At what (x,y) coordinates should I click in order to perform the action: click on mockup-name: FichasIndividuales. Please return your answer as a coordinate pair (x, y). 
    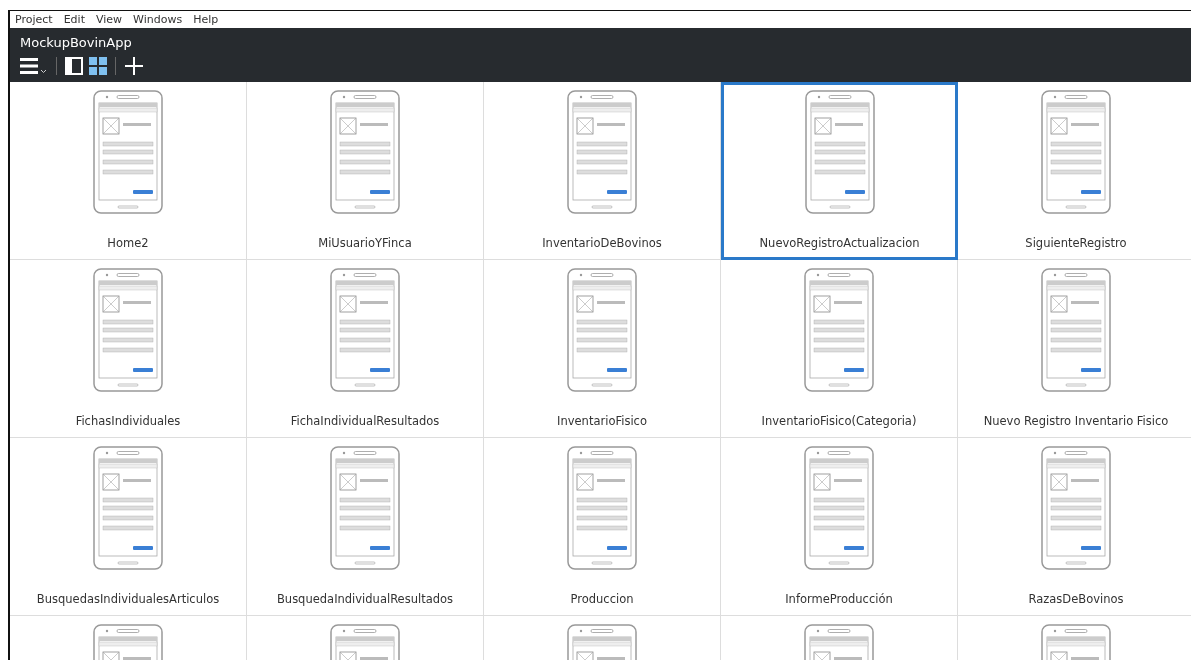
    Looking at the image, I should click on (128, 421).